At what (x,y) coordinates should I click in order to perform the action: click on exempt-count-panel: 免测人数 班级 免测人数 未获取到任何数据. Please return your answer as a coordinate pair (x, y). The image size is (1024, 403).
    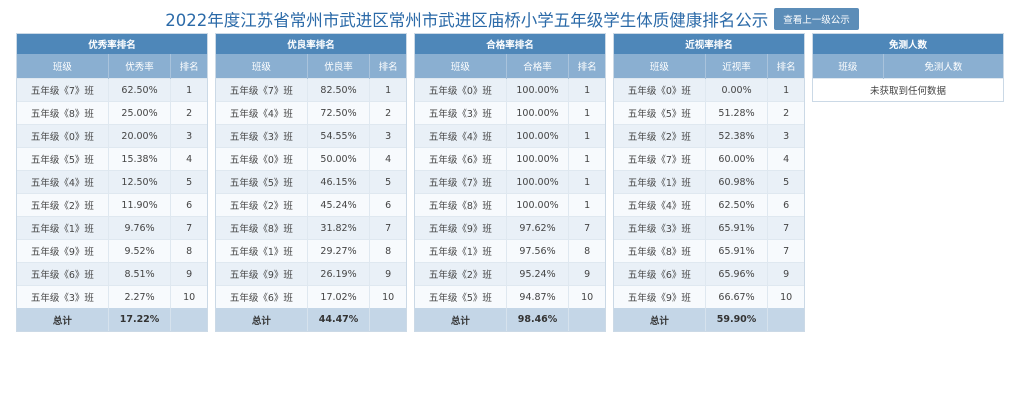
    Looking at the image, I should click on (908, 67).